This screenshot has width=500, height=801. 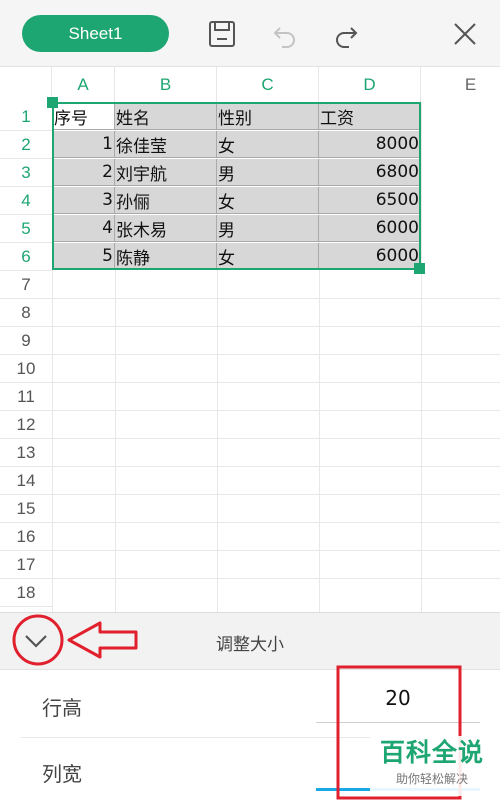 What do you see at coordinates (26, 117) in the screenshot?
I see `row-header-1: 1` at bounding box center [26, 117].